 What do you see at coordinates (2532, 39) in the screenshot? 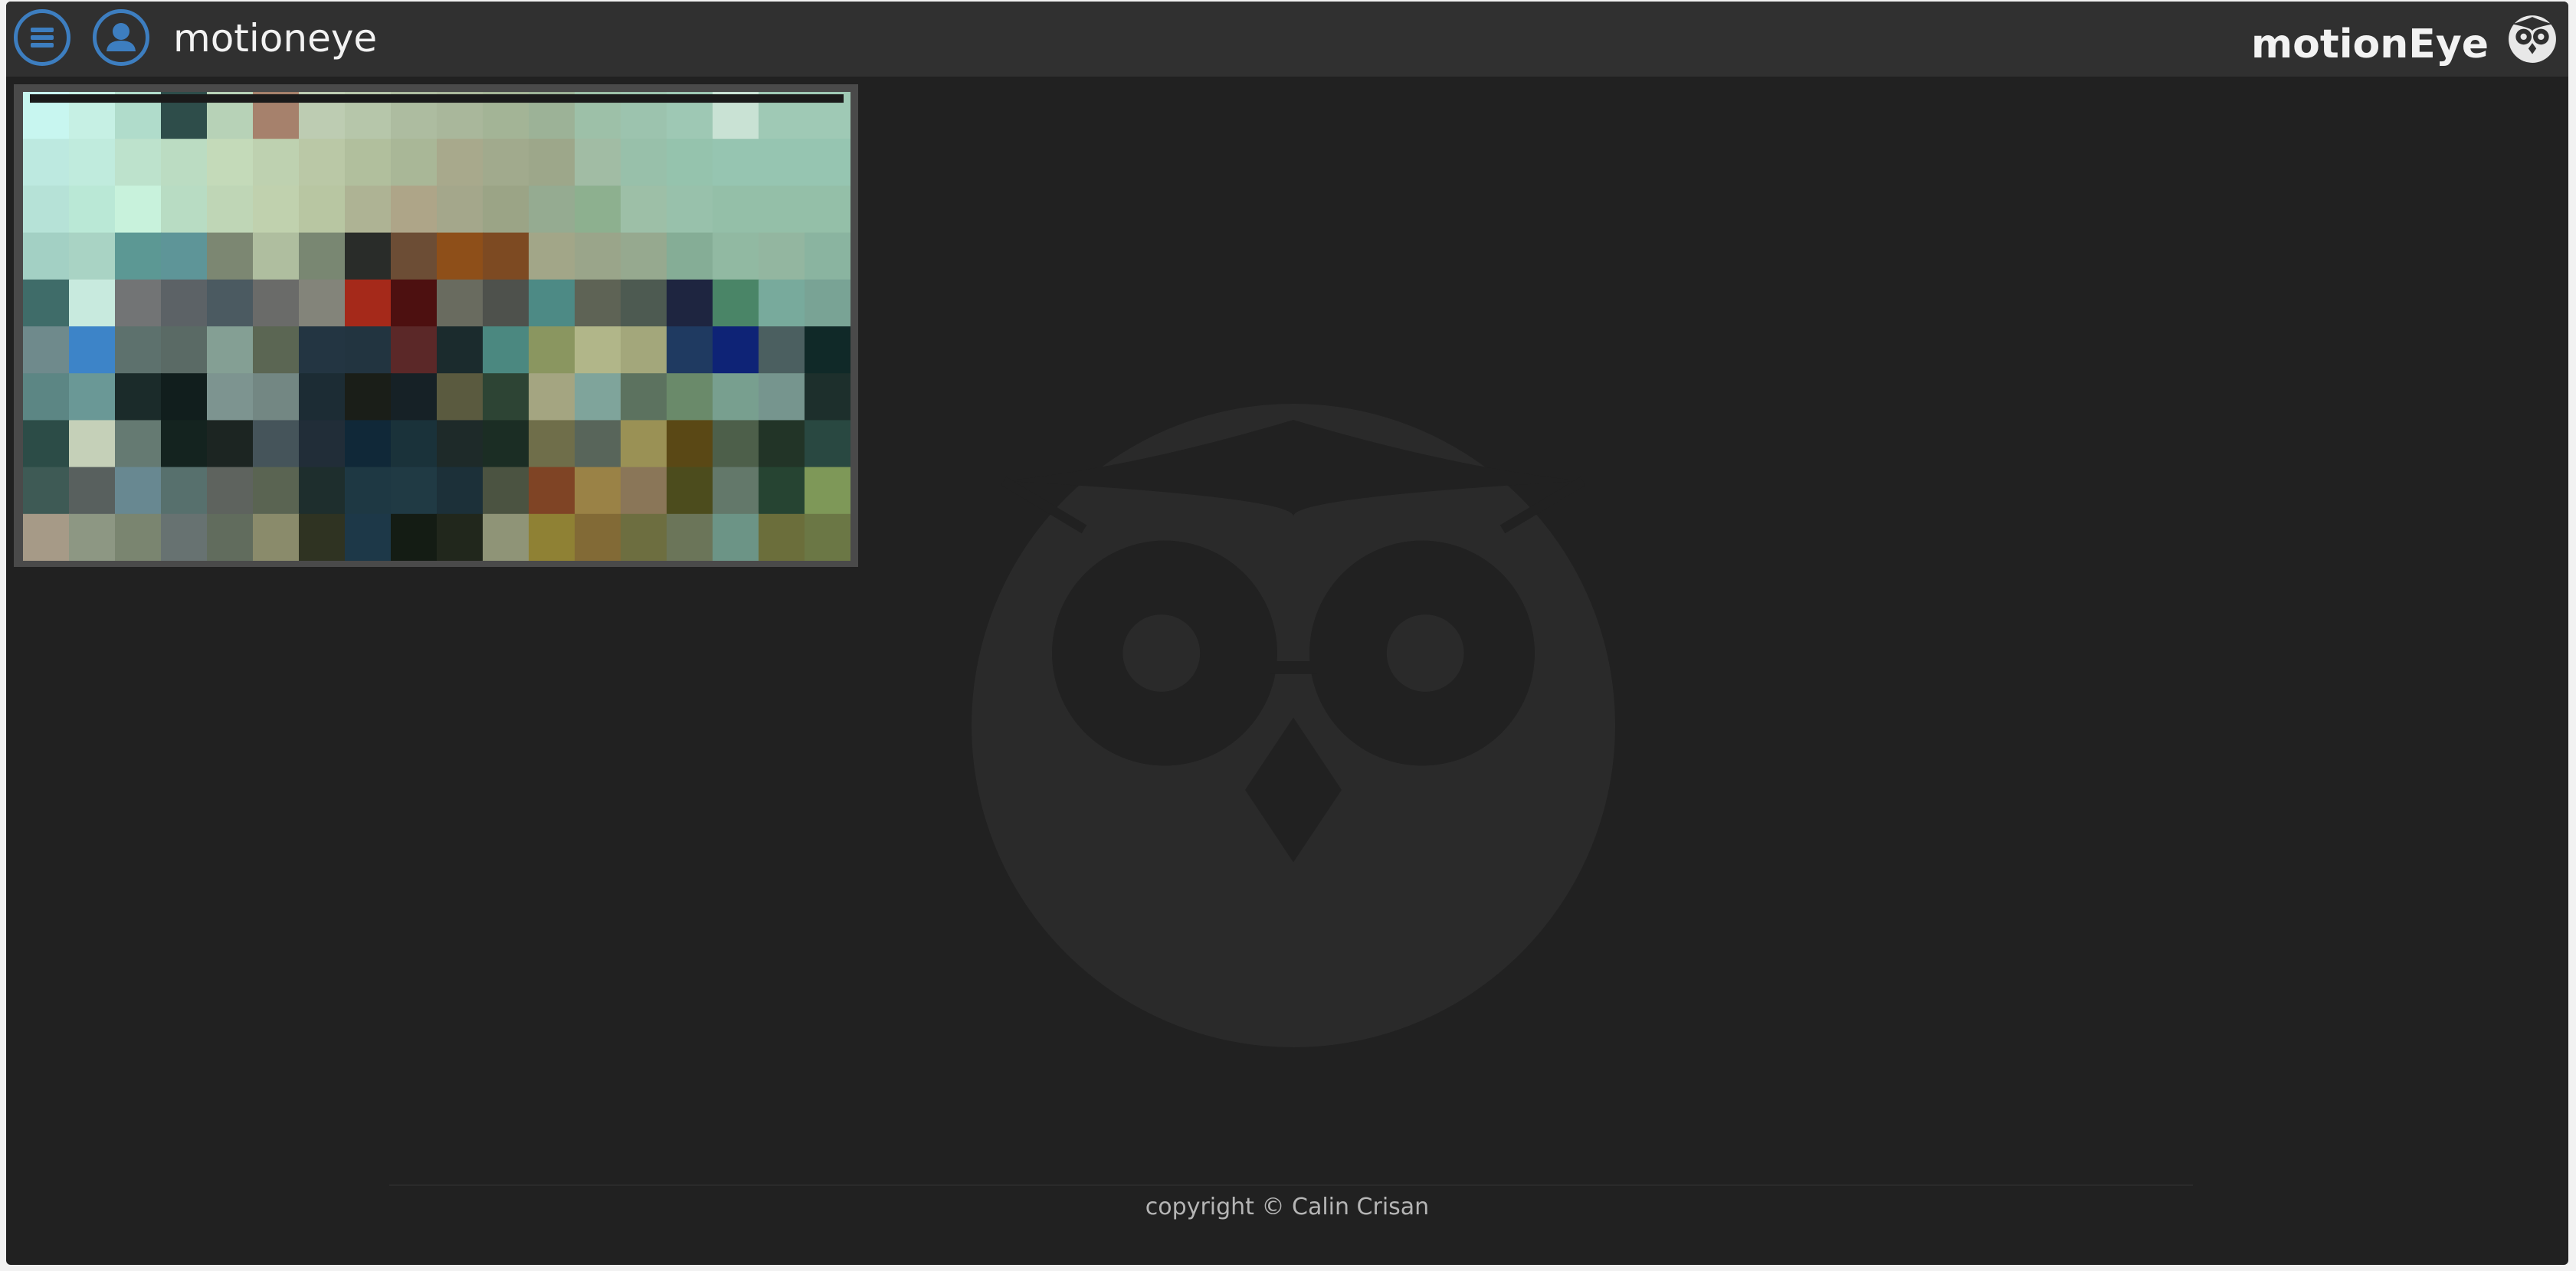
I see `owl-logo-icon` at bounding box center [2532, 39].